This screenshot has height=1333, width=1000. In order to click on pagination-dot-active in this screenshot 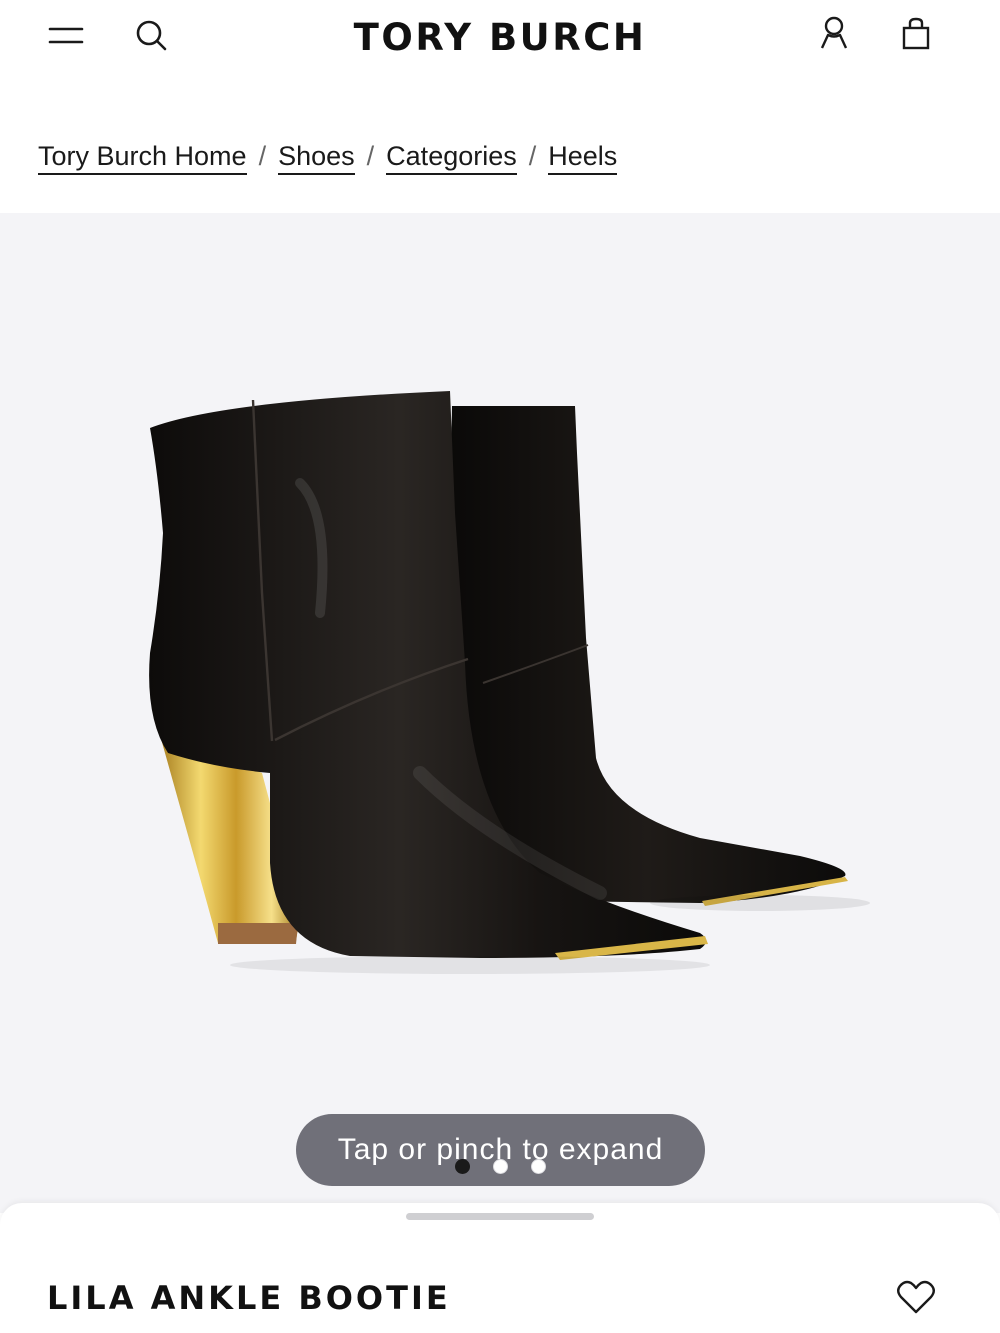, I will do `click(462, 1166)`.